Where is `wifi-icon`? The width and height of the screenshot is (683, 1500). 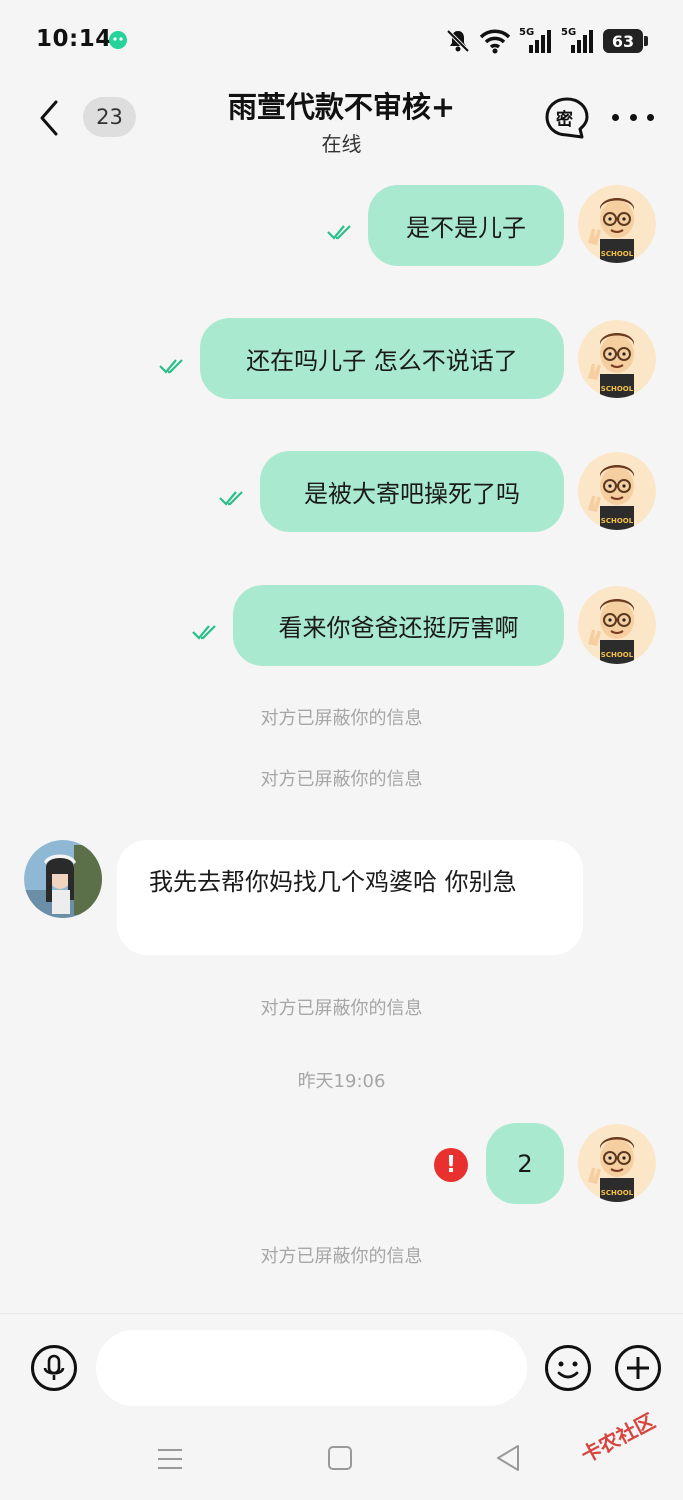
wifi-icon is located at coordinates (495, 41).